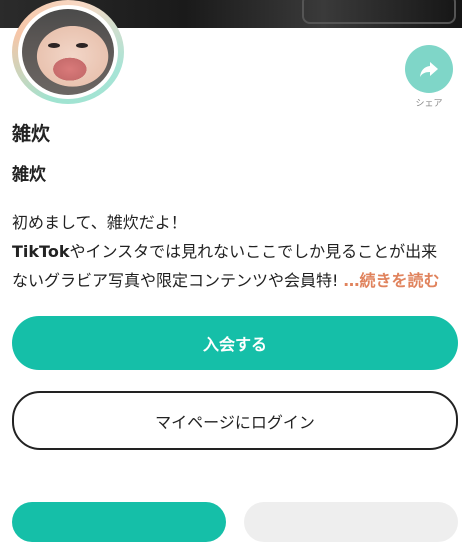  Describe the element at coordinates (351, 522) in the screenshot. I see `bottom-right-button` at that location.